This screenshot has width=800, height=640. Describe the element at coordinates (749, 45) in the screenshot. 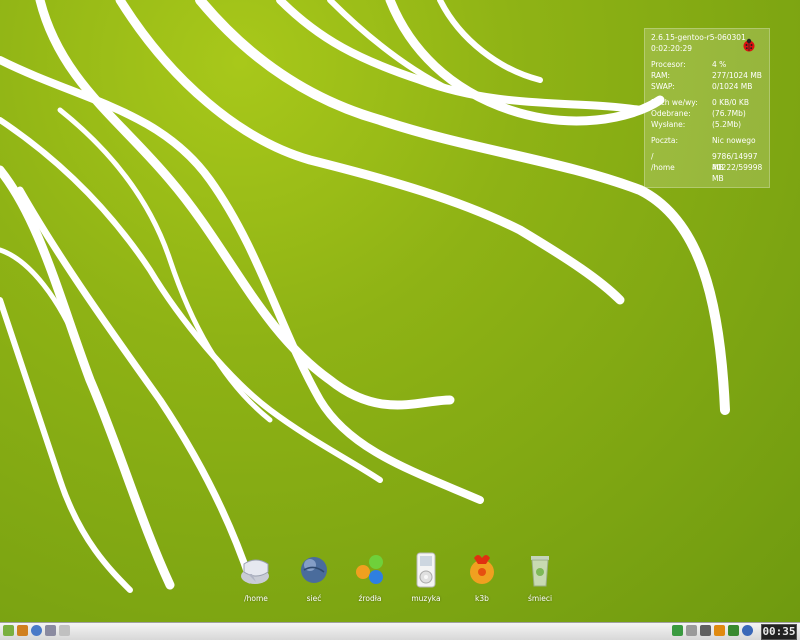

I see `ladybug-icon` at that location.